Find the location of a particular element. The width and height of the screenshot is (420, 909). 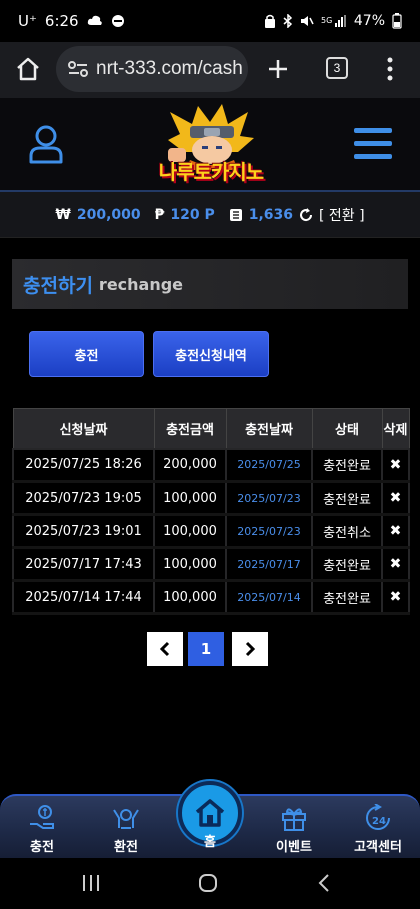

support-24h-icon: 24 is located at coordinates (378, 817).